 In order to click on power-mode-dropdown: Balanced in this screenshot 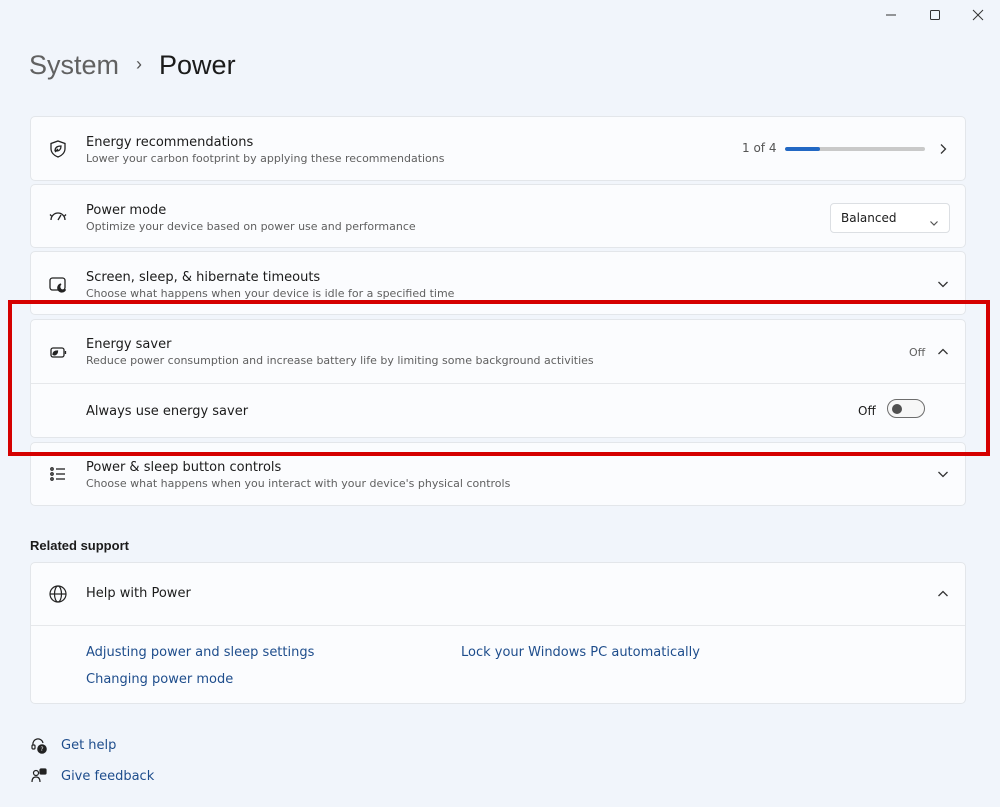, I will do `click(890, 218)`.